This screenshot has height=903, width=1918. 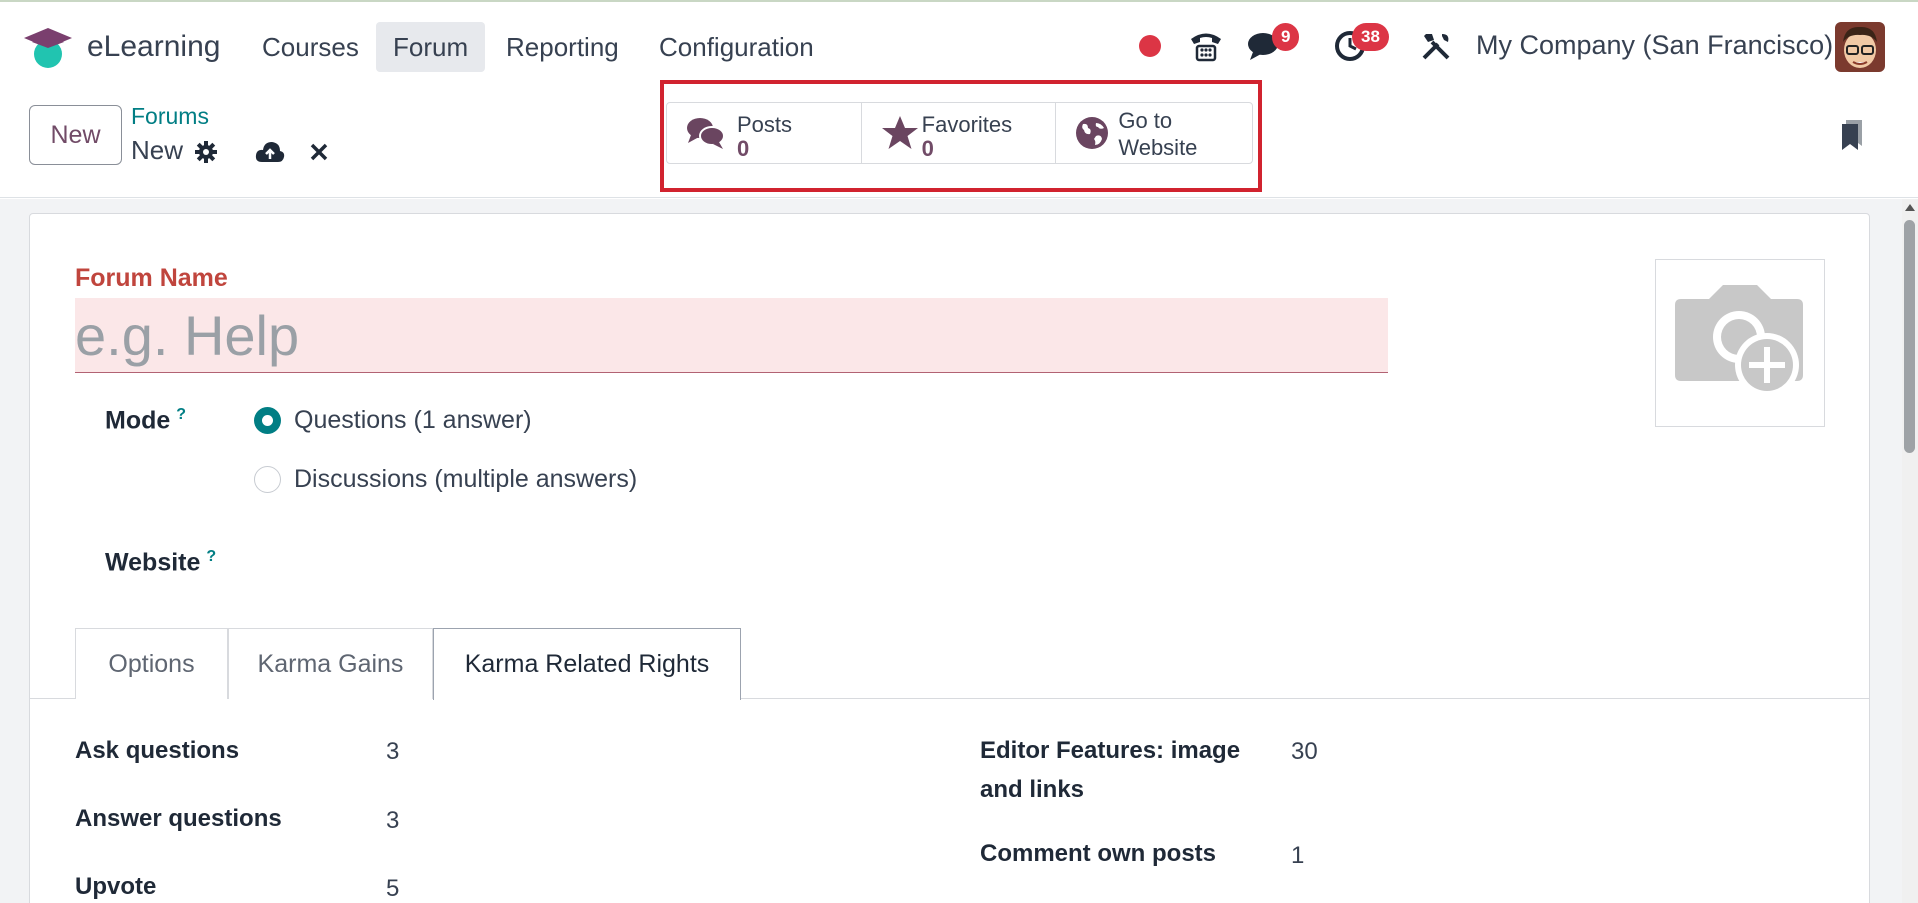 What do you see at coordinates (1158, 147) in the screenshot?
I see `website-label: Website` at bounding box center [1158, 147].